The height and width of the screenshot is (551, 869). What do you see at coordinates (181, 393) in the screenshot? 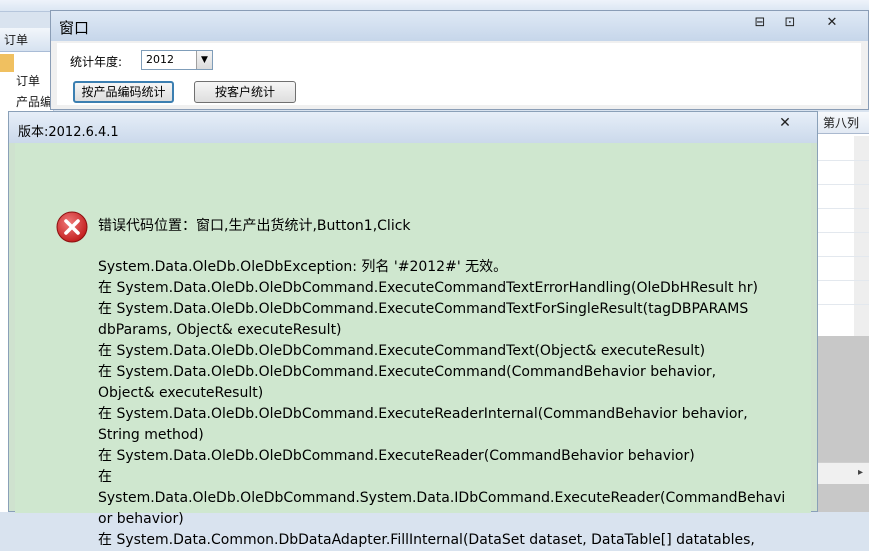
I see `stack-trace-line: Object& executeResult)` at bounding box center [181, 393].